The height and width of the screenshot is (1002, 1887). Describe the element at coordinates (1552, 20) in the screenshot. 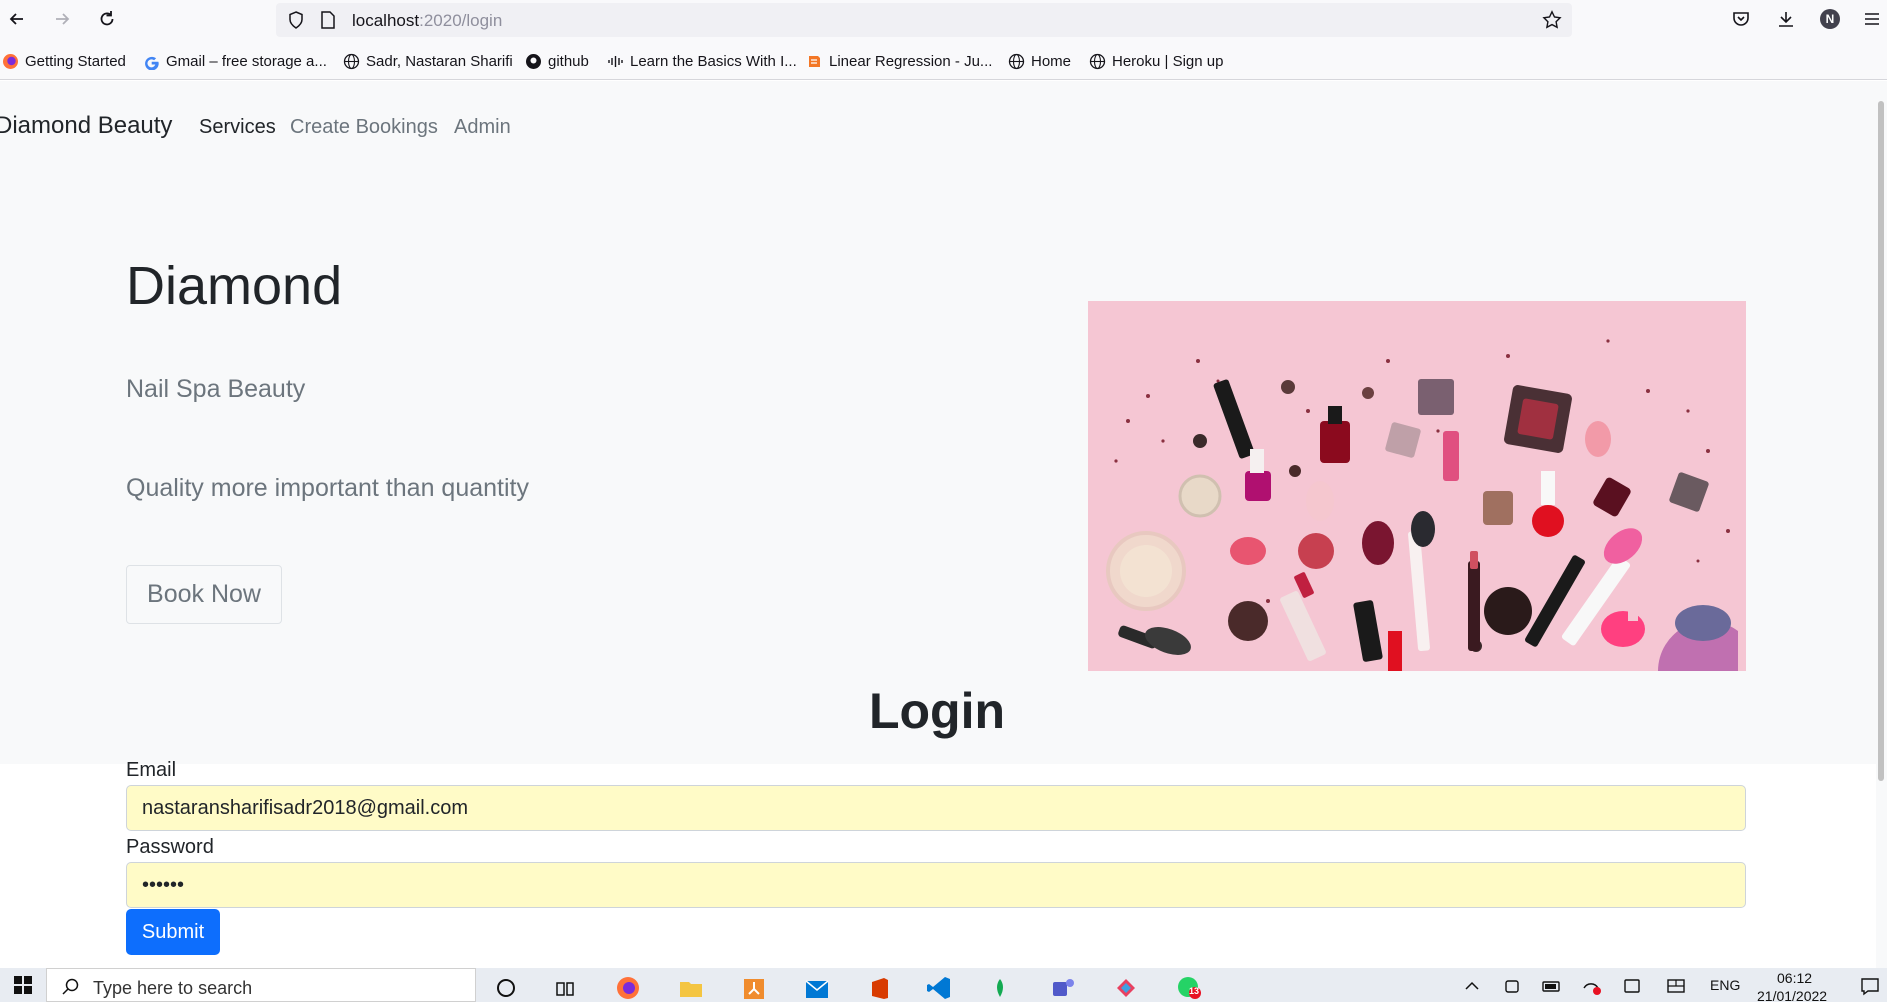

I see `bookmark-star-icon` at that location.